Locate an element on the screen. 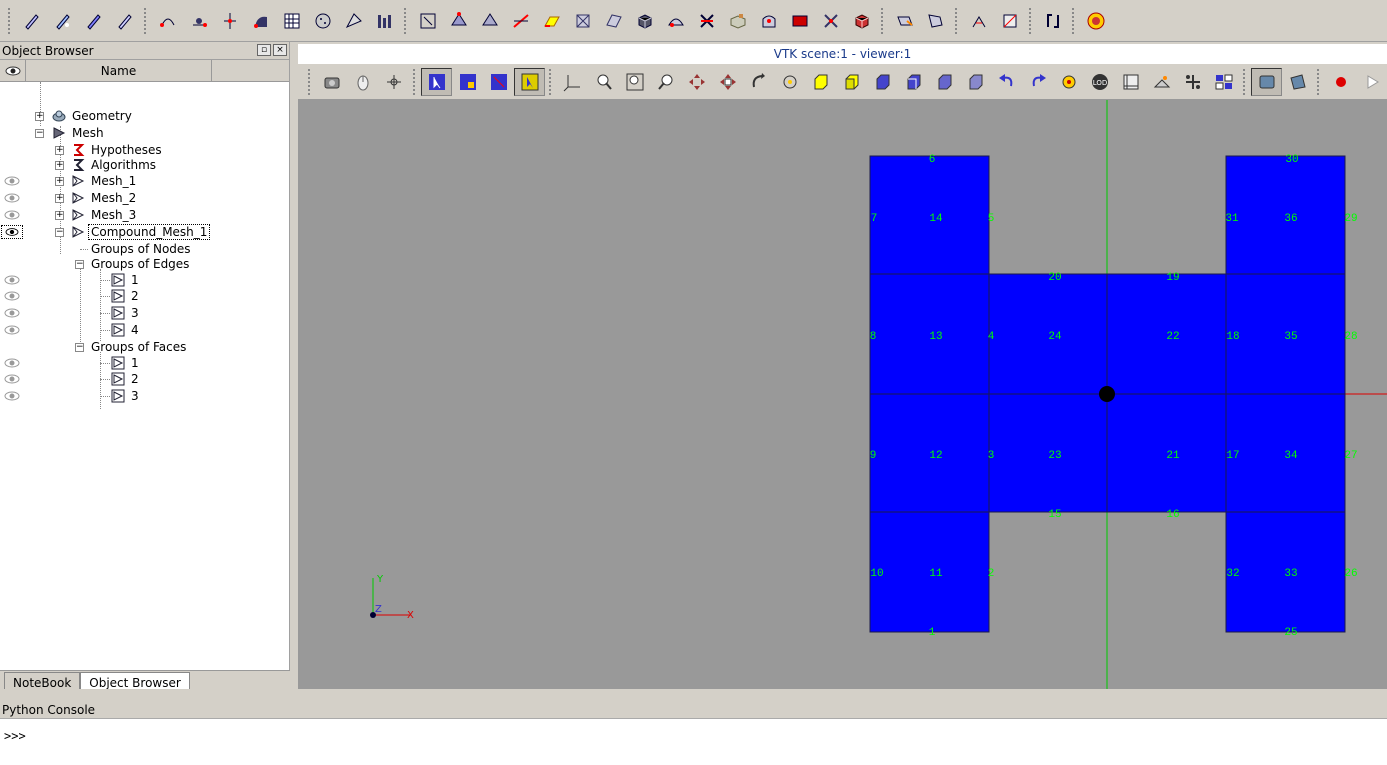 This screenshot has height=765, width=1387. grid-icon is located at coordinates (291, 21).